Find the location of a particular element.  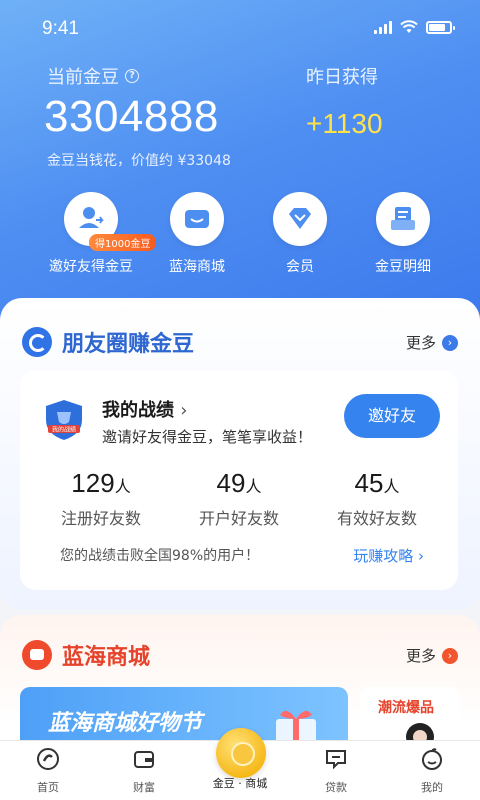

bill-detail-icon is located at coordinates (403, 219).